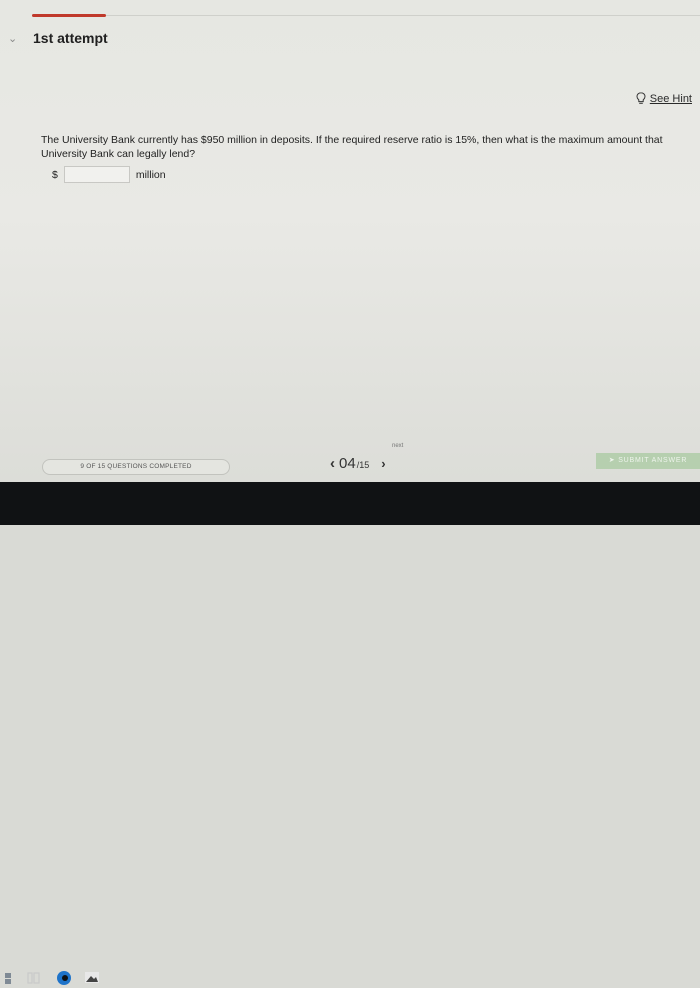  What do you see at coordinates (383, 463) in the screenshot?
I see `next-arrow-icon: ›` at bounding box center [383, 463].